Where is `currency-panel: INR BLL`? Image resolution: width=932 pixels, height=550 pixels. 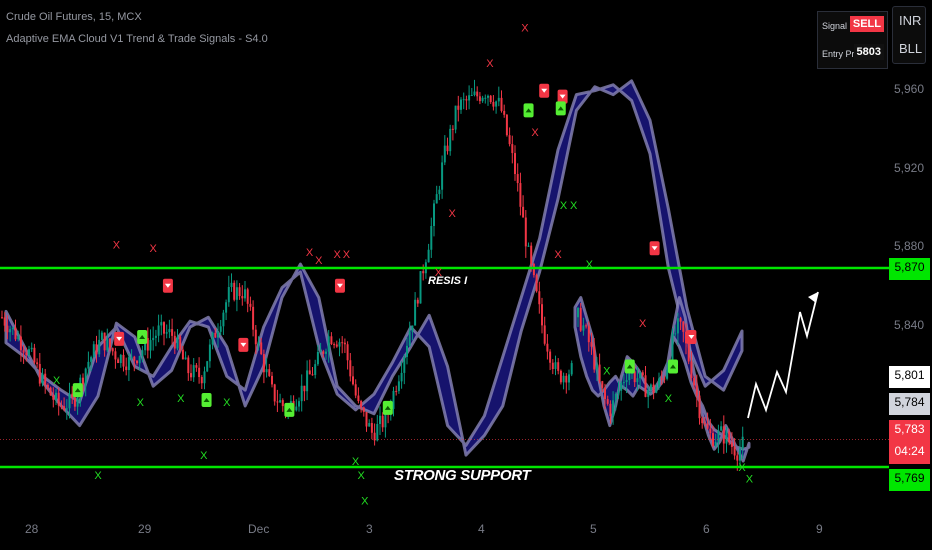 currency-panel: INR BLL is located at coordinates (909, 35).